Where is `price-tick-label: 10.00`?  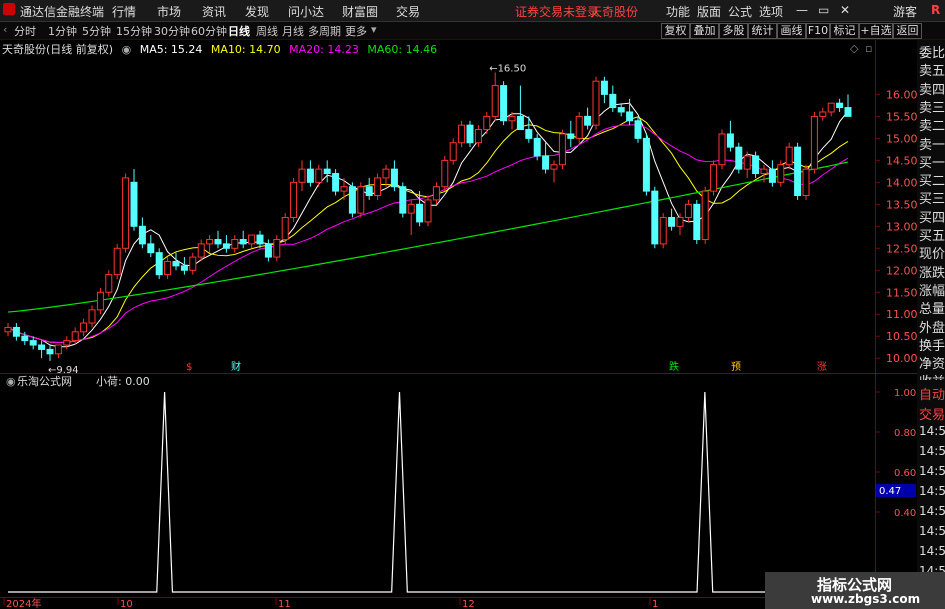 price-tick-label: 10.00 is located at coordinates (901, 358).